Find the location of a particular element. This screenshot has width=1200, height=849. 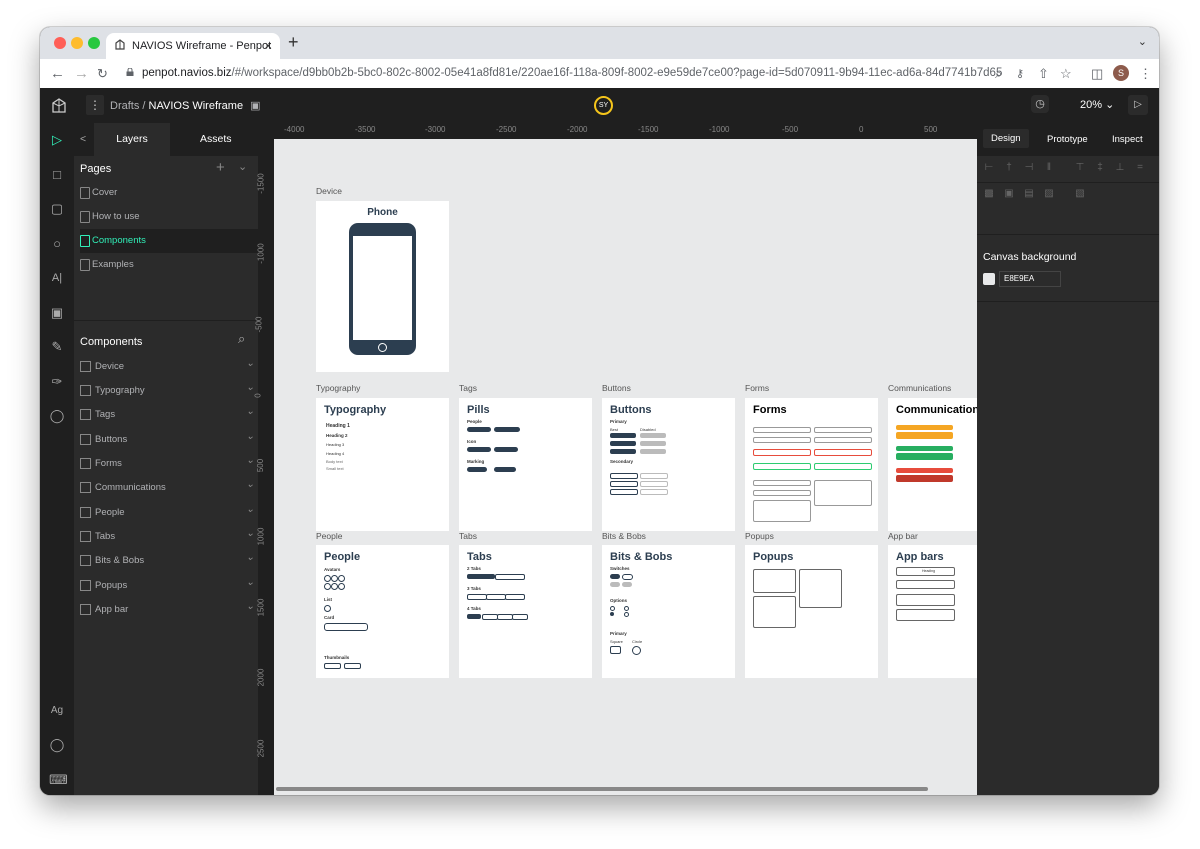

bookmark-star-icon: ☆ is located at coordinates (1066, 74).